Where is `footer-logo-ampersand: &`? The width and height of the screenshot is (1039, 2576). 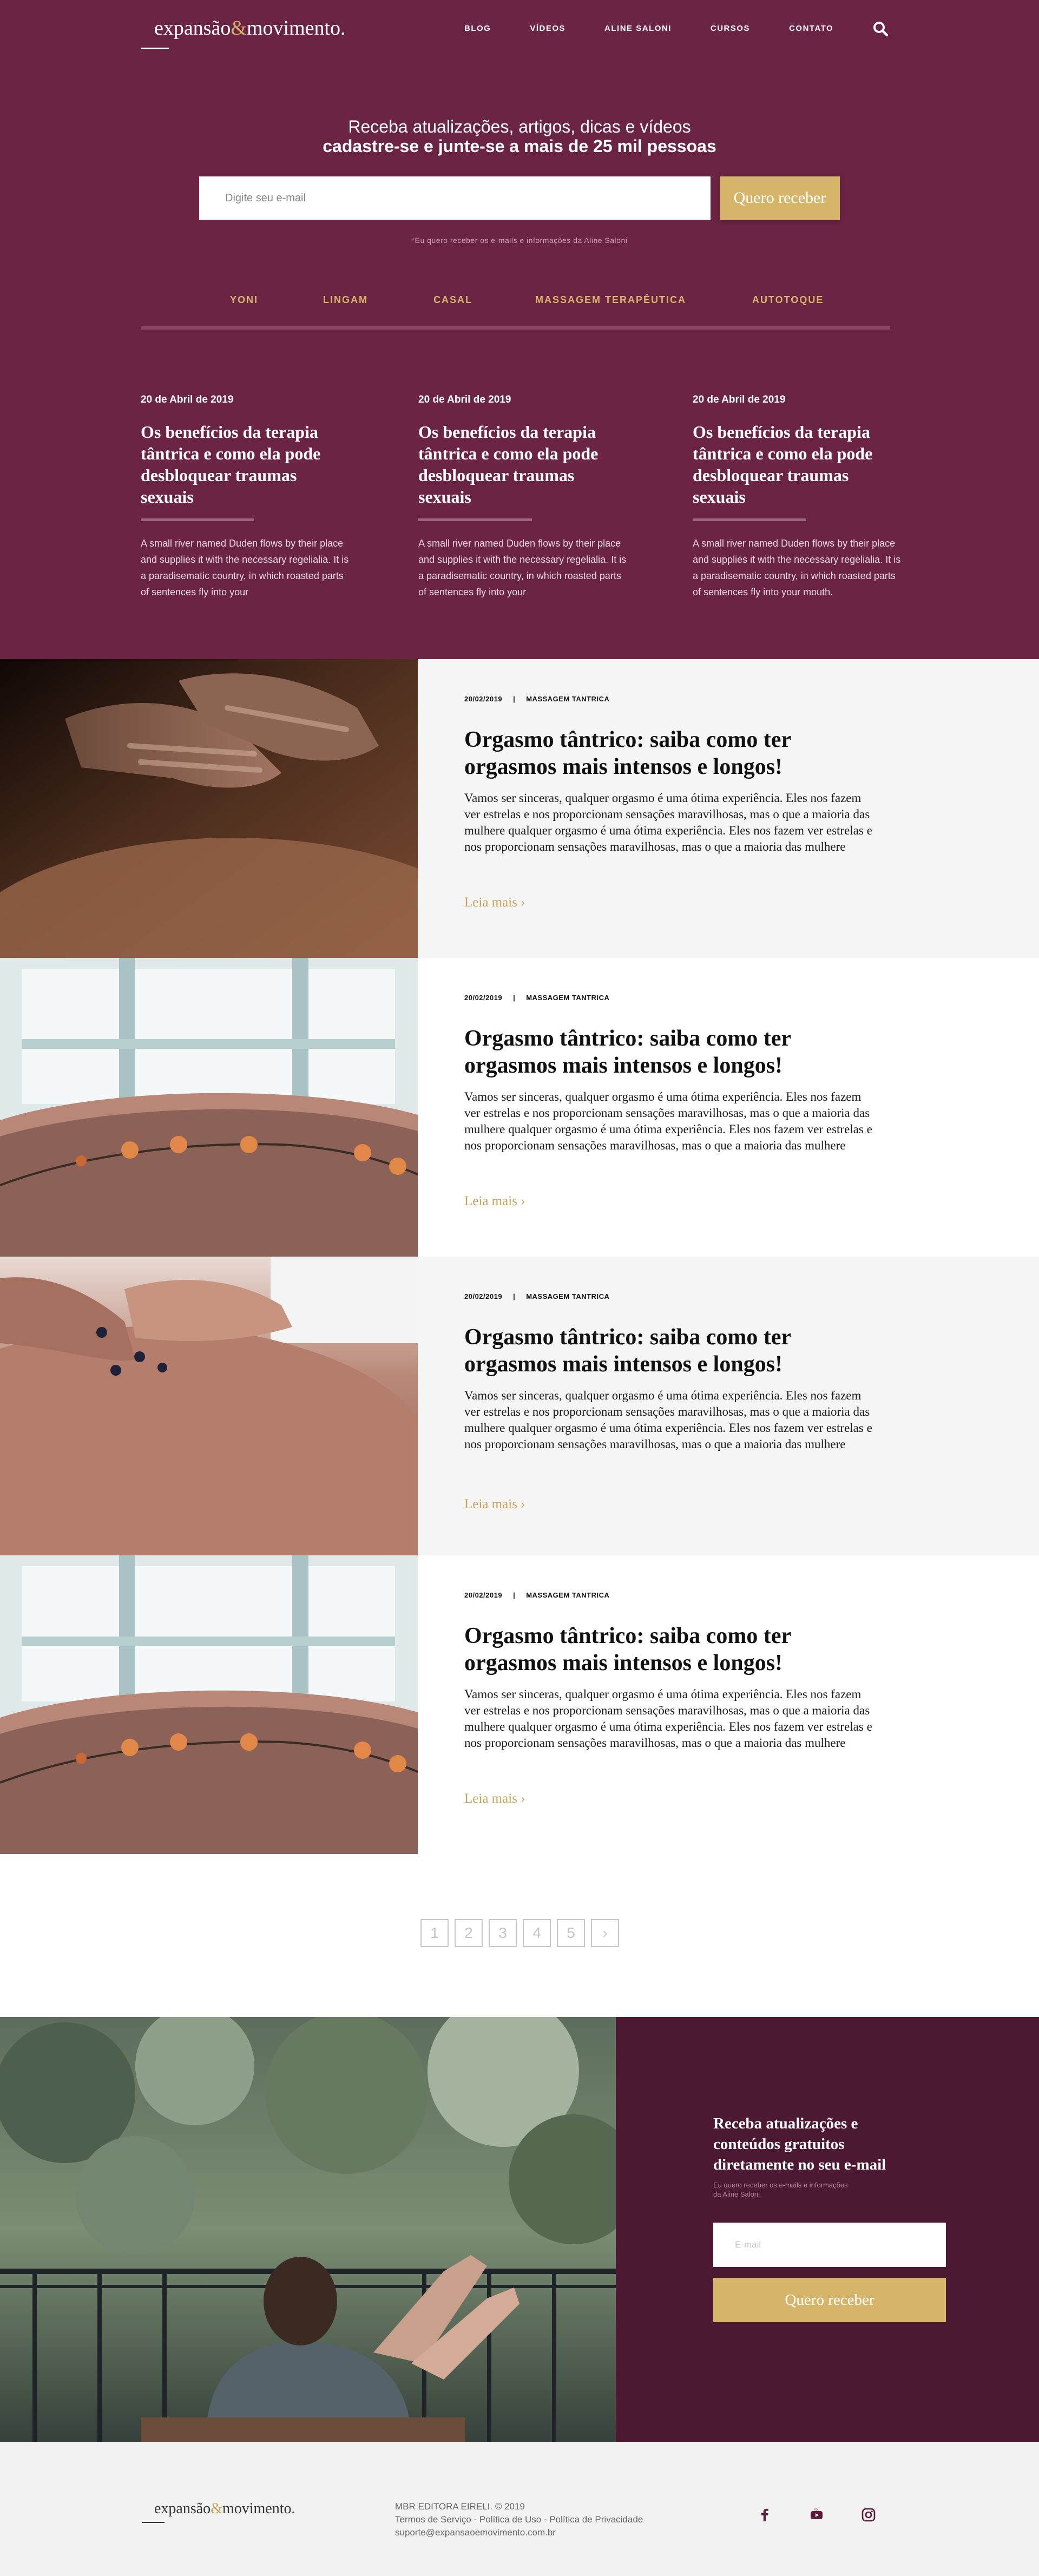
footer-logo-ampersand: & is located at coordinates (216, 2508).